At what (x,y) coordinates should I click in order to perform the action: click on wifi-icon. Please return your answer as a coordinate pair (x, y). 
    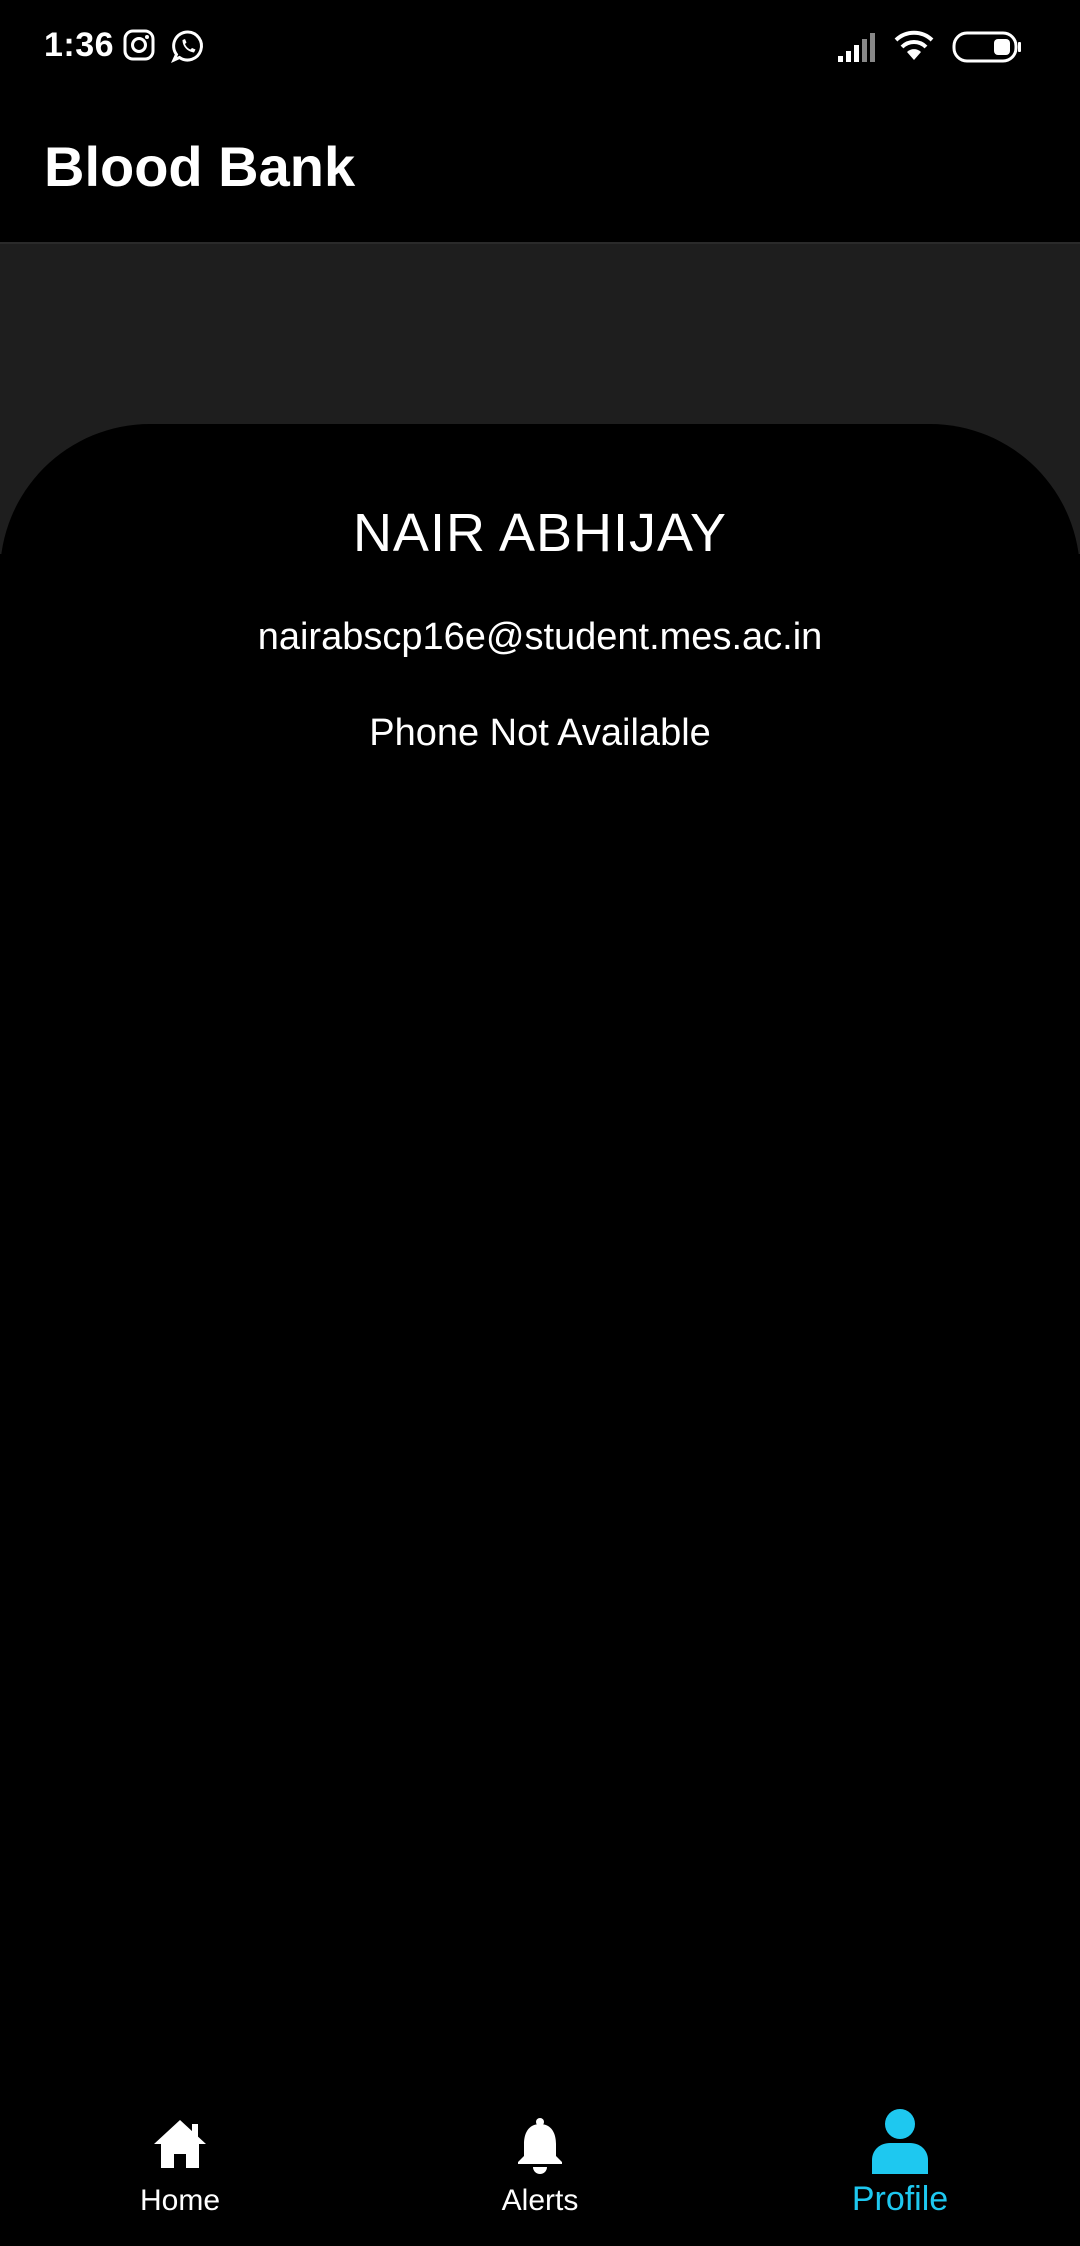
    Looking at the image, I should click on (914, 47).